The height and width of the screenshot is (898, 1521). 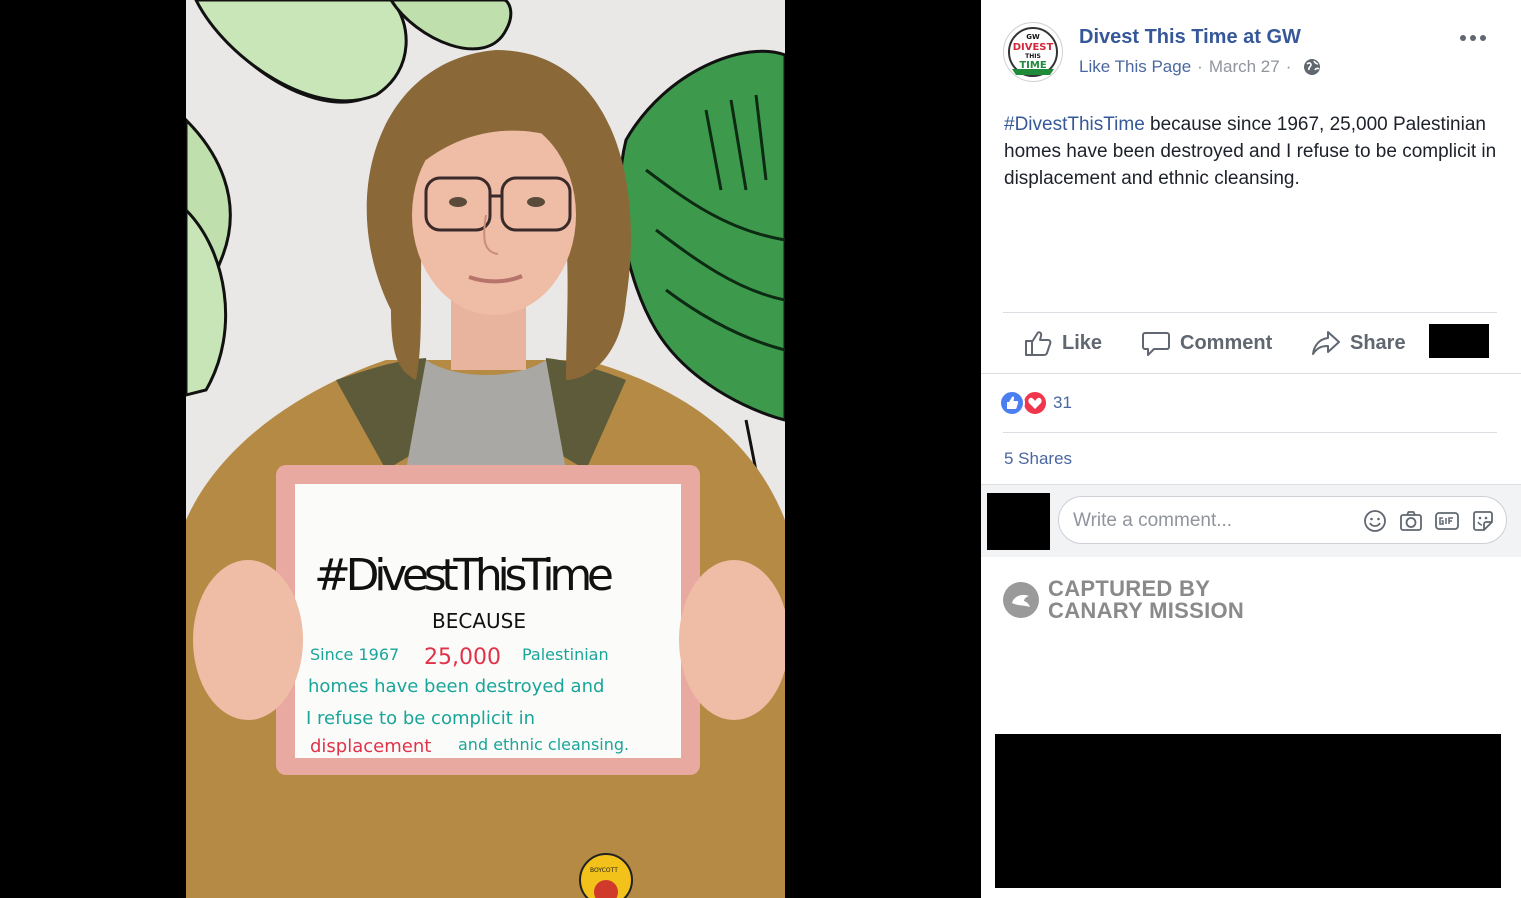 I want to click on post-date: March 27, so click(x=1244, y=67).